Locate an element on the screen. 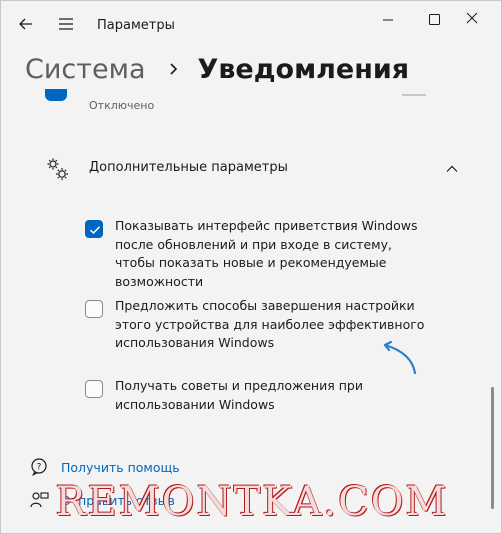 The height and width of the screenshot is (534, 502). minimize-button is located at coordinates (388, 20).